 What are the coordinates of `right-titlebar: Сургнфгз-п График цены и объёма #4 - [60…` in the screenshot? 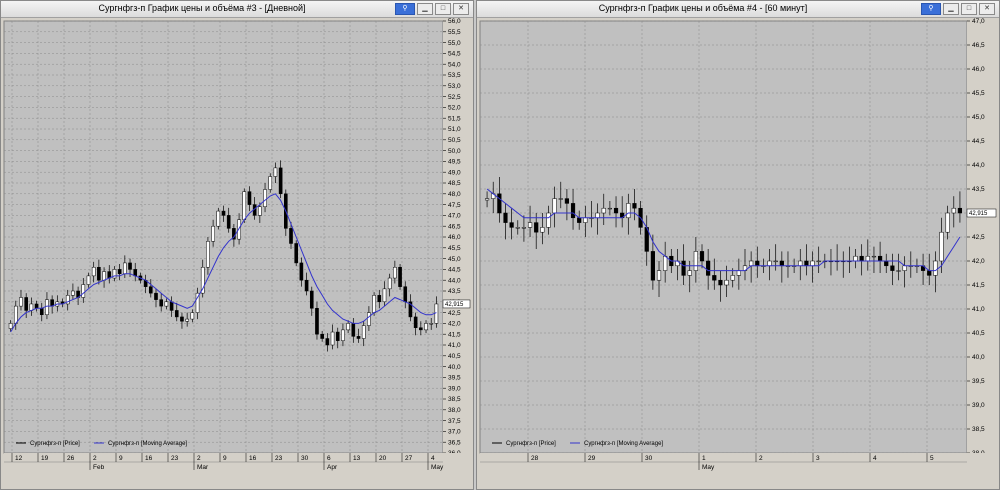 It's located at (738, 9).